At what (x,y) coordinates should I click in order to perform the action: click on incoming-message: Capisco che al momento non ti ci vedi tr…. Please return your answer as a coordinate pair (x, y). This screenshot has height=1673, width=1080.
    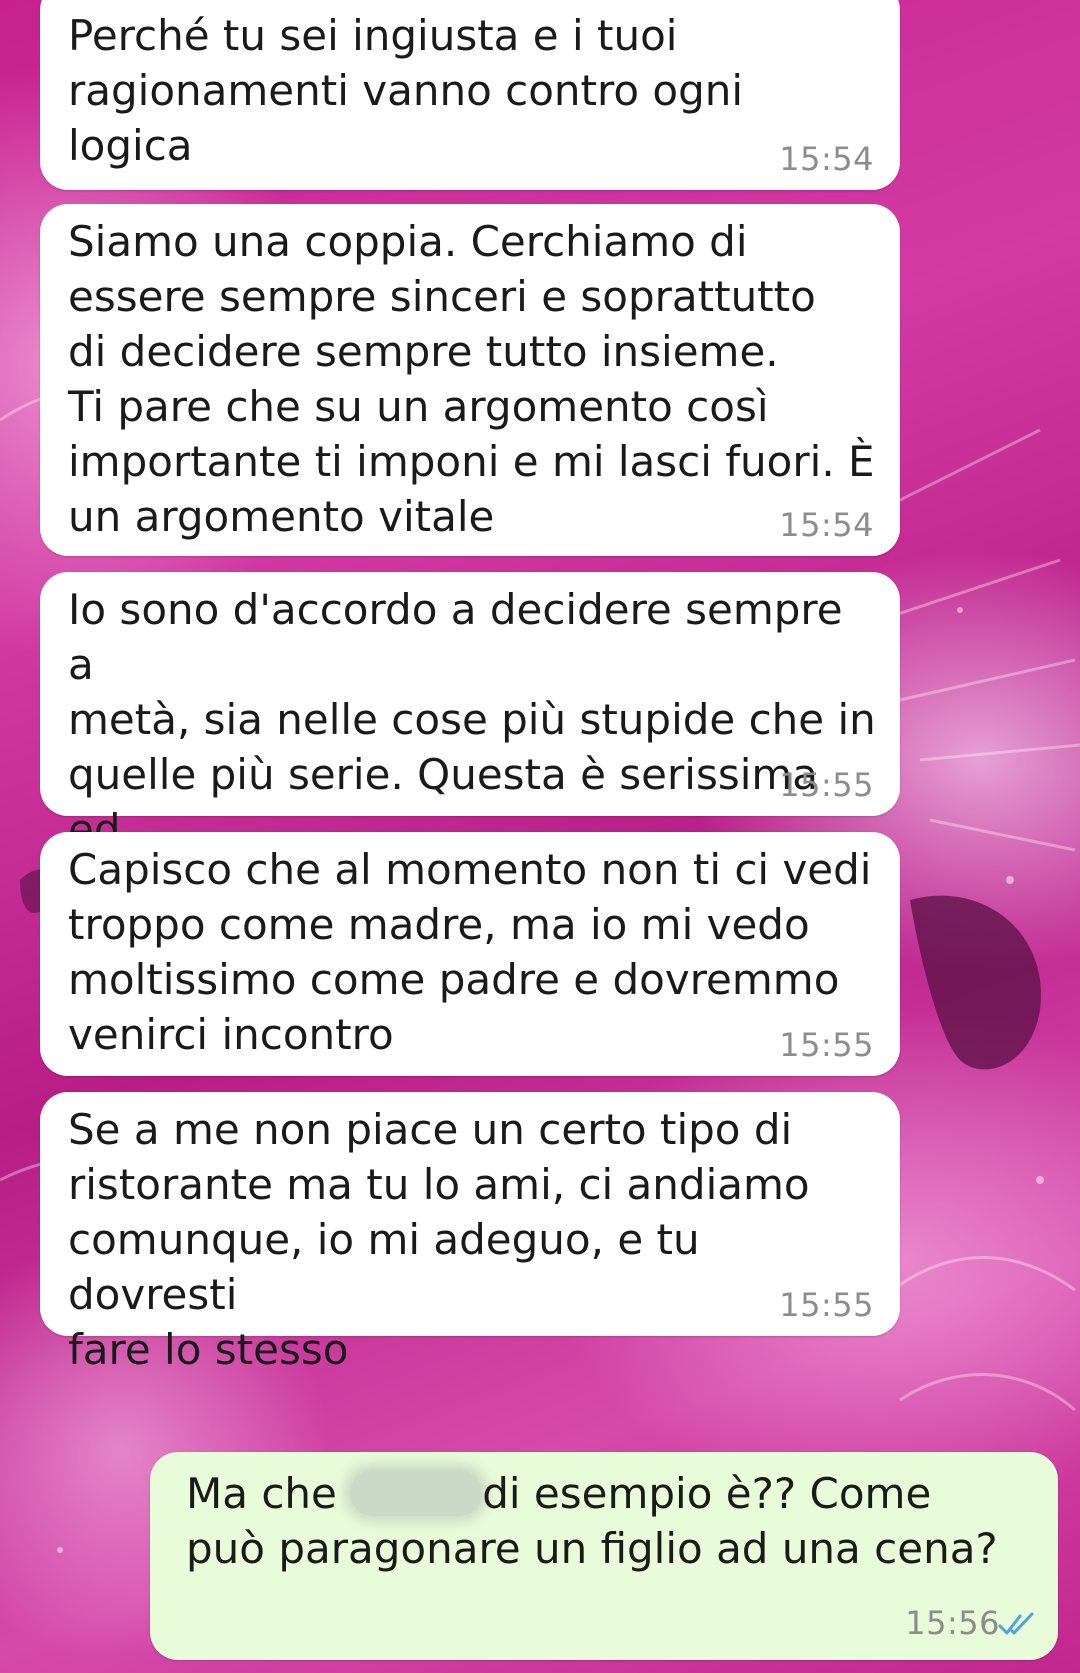
    Looking at the image, I should click on (470, 954).